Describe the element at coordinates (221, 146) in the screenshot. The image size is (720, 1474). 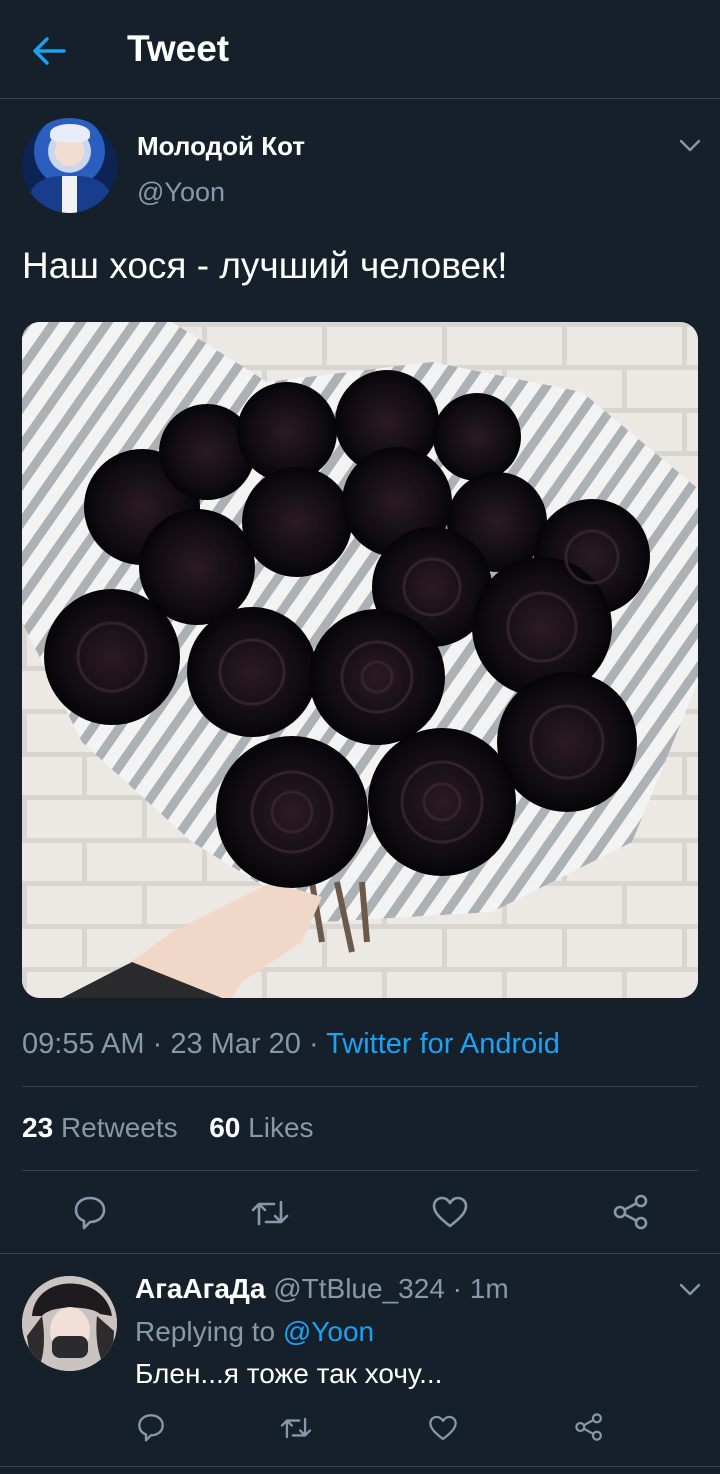
I see `author-name: Молодой Кот` at that location.